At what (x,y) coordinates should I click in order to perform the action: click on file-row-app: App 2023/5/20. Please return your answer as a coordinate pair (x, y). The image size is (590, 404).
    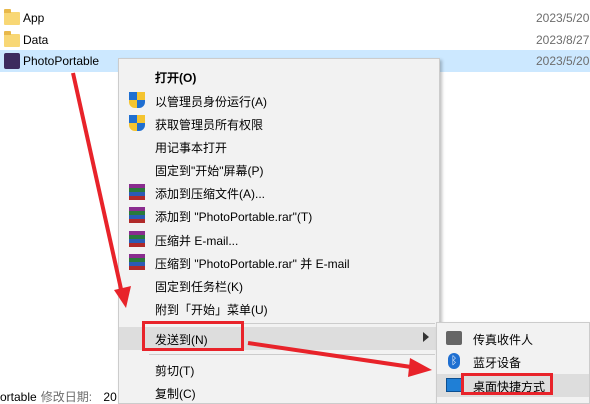
    Looking at the image, I should click on (295, 18).